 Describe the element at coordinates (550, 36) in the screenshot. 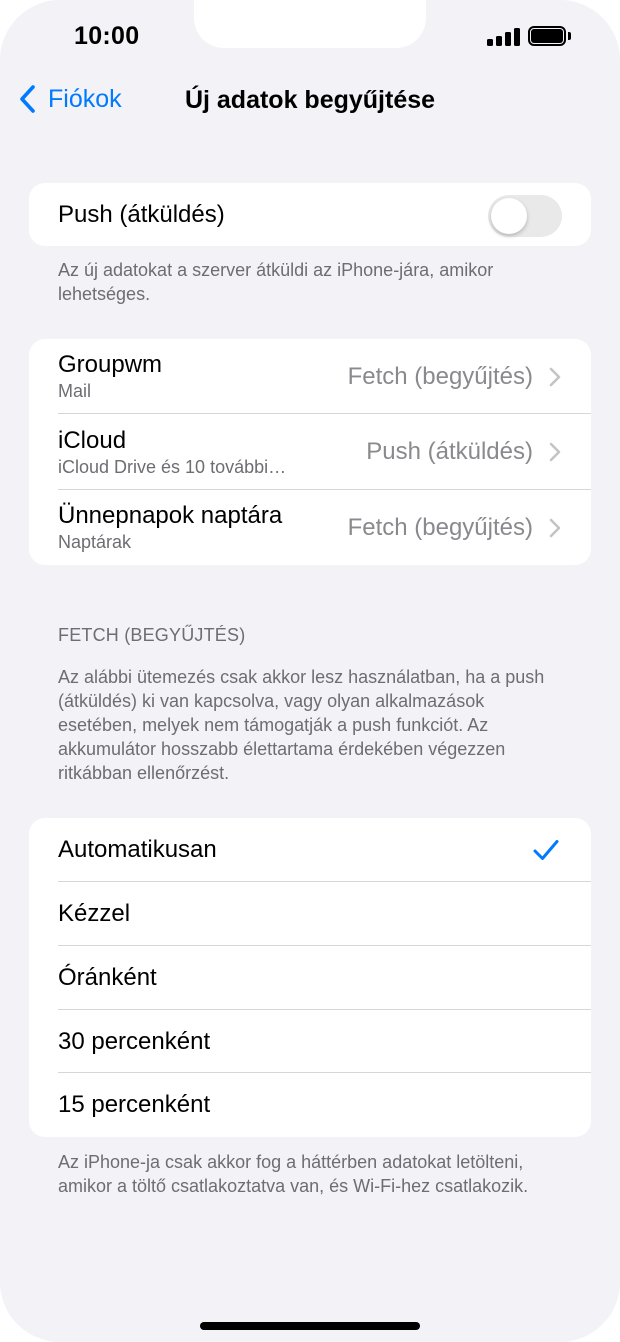

I see `battery-icon` at that location.